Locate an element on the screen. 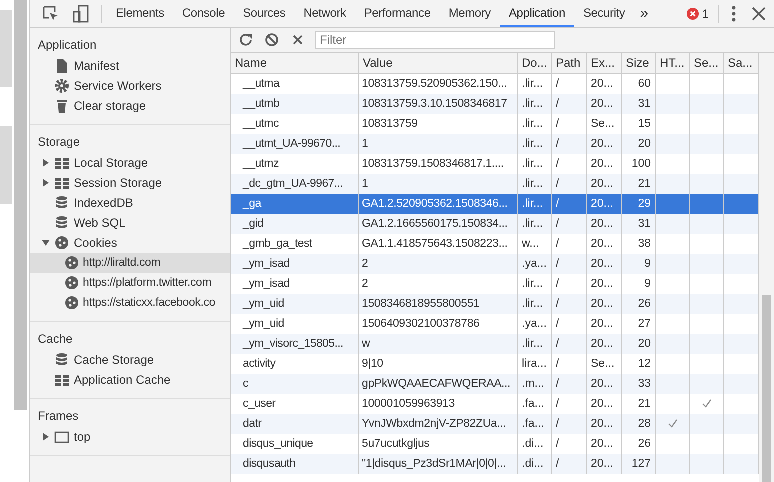 The width and height of the screenshot is (774, 482). table-row: _ym_visorc_15805... w .lir... / 20... 20 is located at coordinates (495, 344).